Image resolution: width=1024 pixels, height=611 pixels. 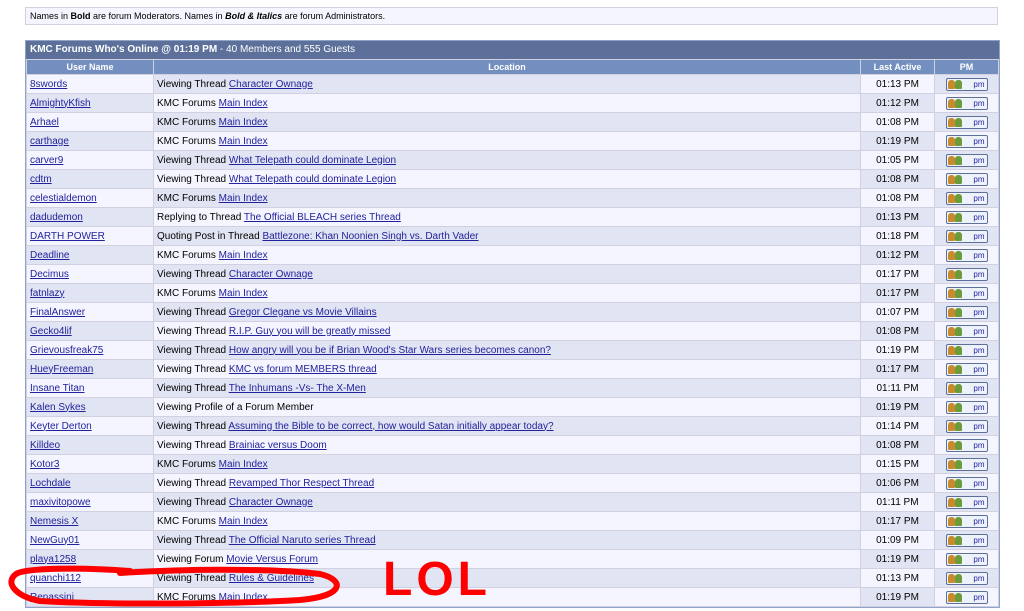 I want to click on col-location: Location, so click(x=507, y=67).